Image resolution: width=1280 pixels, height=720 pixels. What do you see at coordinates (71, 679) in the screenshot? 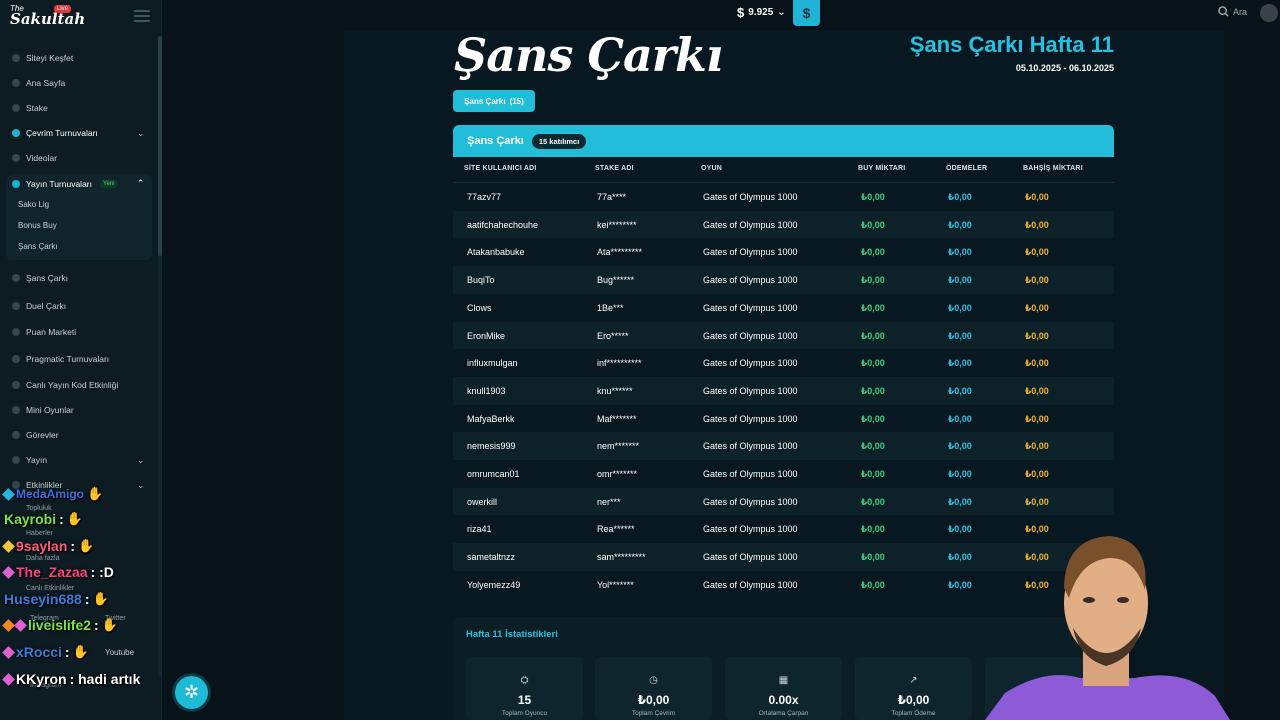
I see `chat-message: KKyron: hadi artık` at bounding box center [71, 679].